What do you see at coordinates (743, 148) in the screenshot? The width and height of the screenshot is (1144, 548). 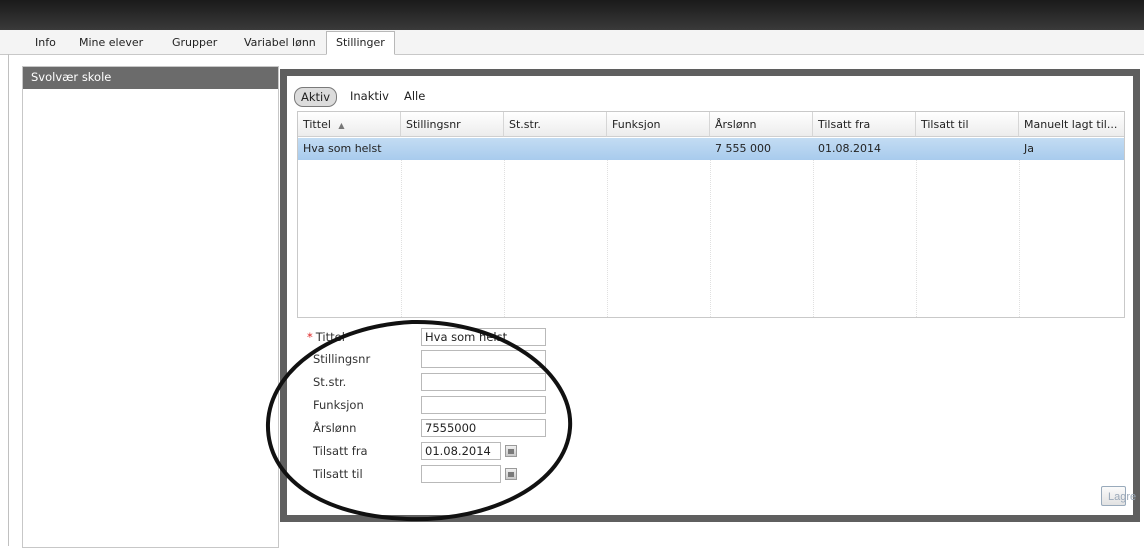 I see `cell-arslonn: 7 555 000` at bounding box center [743, 148].